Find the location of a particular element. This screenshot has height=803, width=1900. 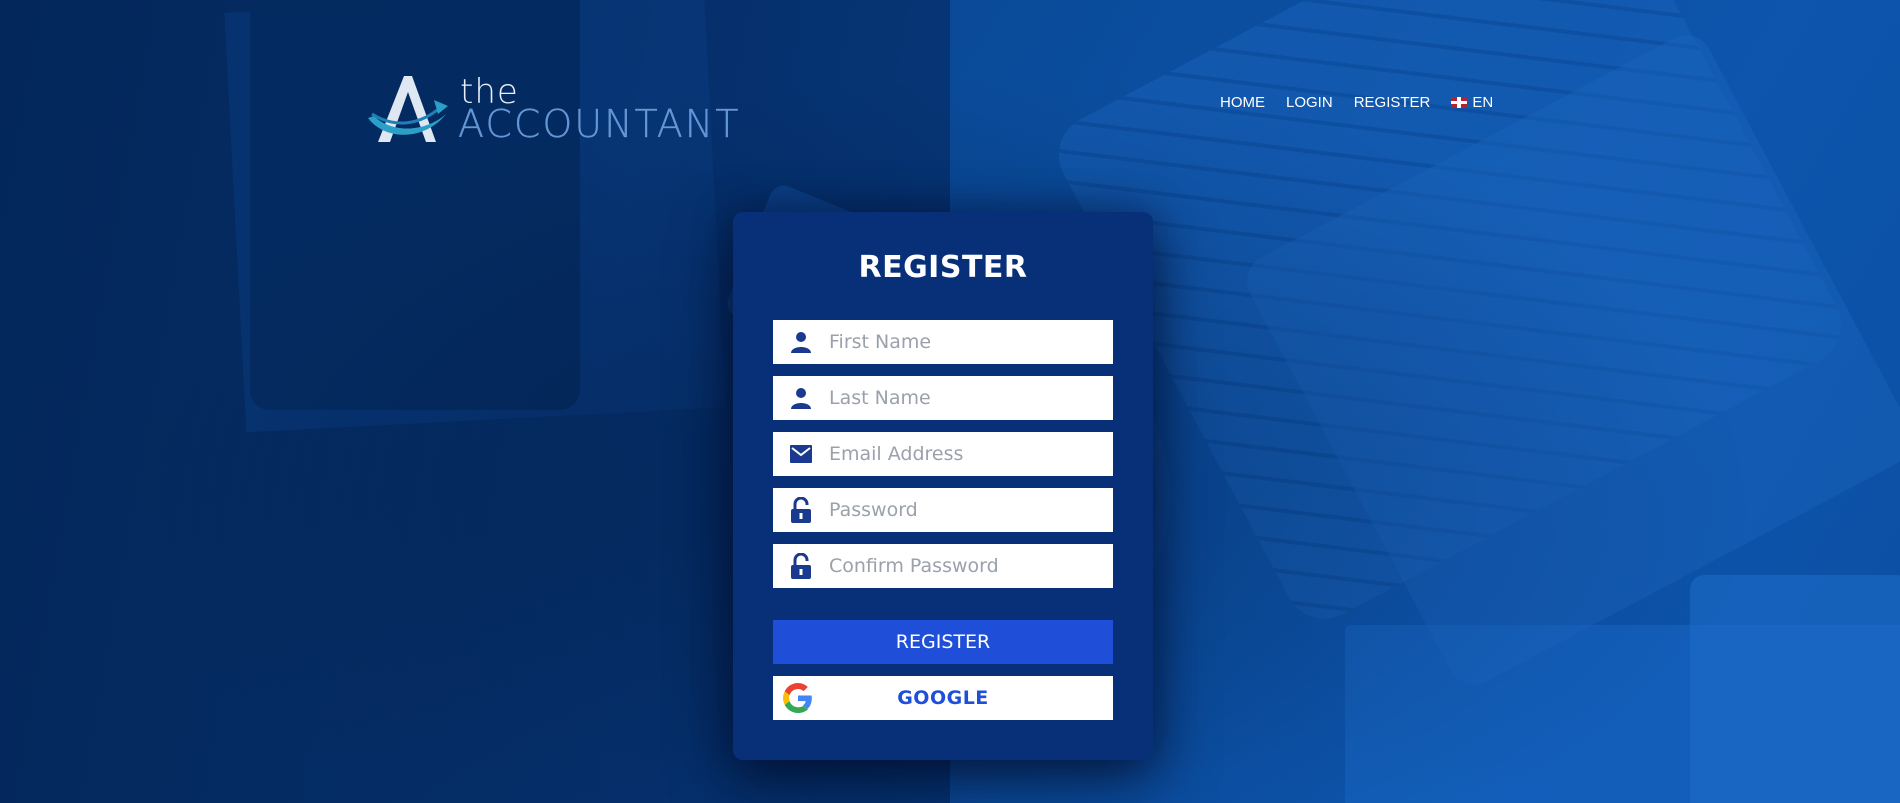

nav-register-link: REGISTER is located at coordinates (1392, 102).